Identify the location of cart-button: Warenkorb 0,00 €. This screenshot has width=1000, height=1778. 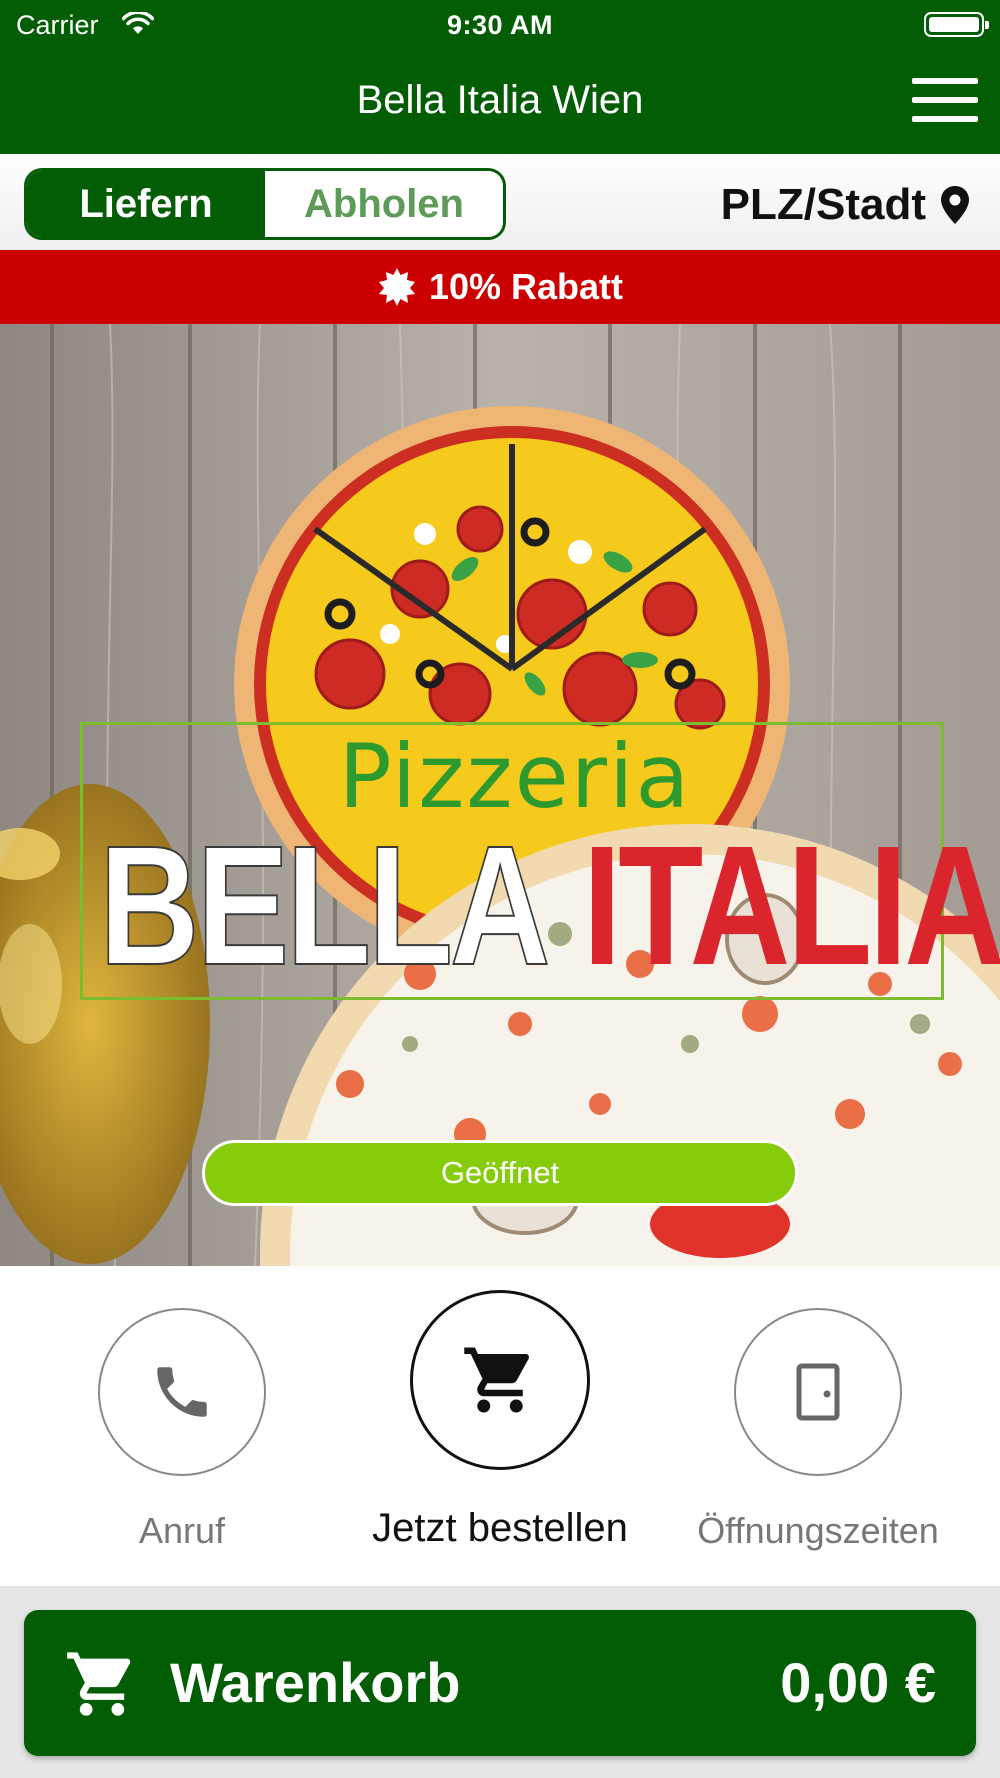
(500, 1683).